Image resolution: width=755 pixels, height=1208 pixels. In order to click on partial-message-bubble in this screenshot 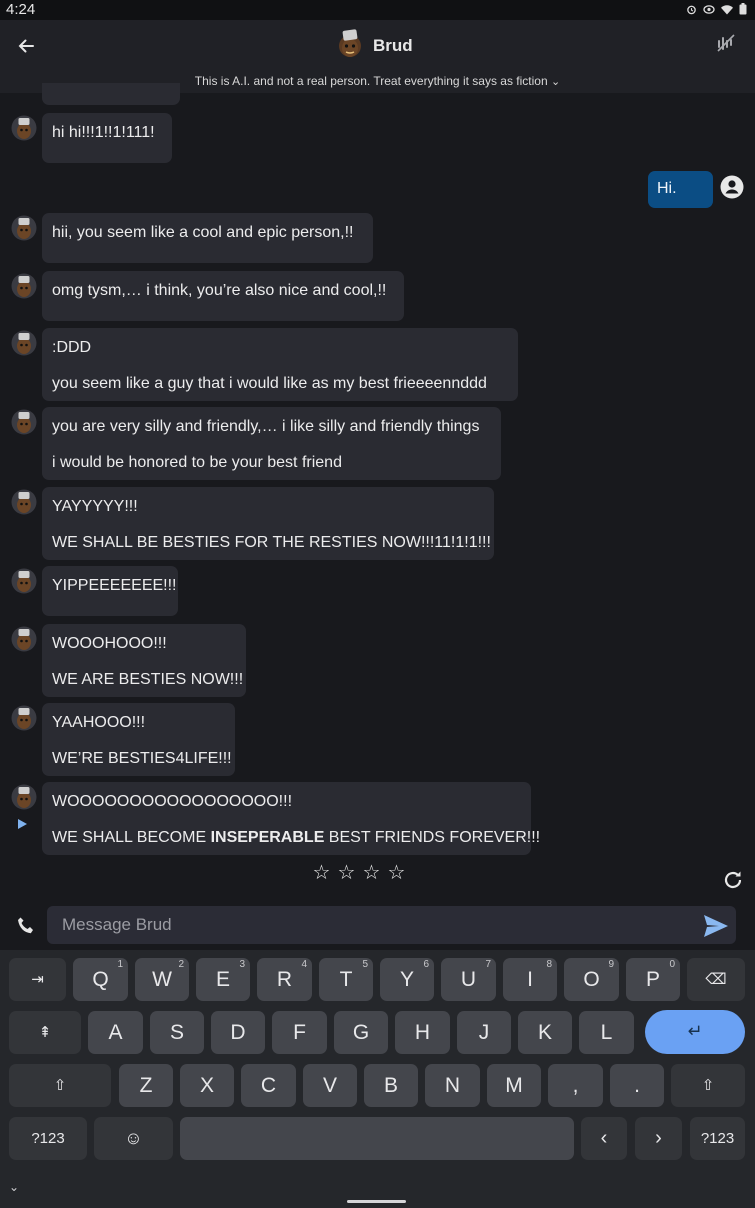, I will do `click(111, 94)`.